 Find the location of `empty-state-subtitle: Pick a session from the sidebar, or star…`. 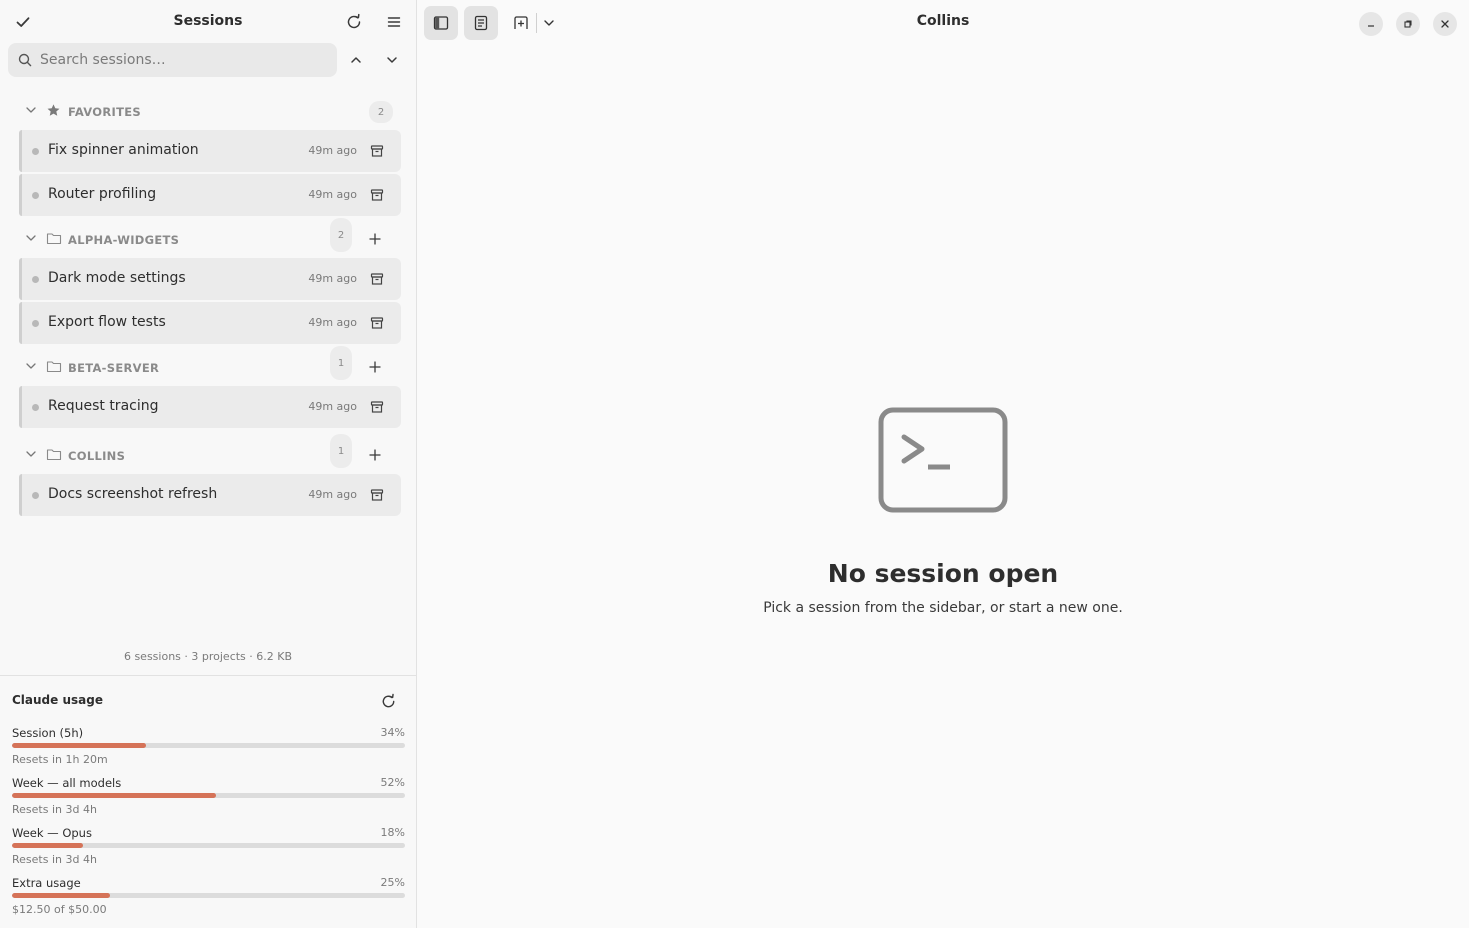

empty-state-subtitle: Pick a session from the sidebar, or star… is located at coordinates (943, 608).